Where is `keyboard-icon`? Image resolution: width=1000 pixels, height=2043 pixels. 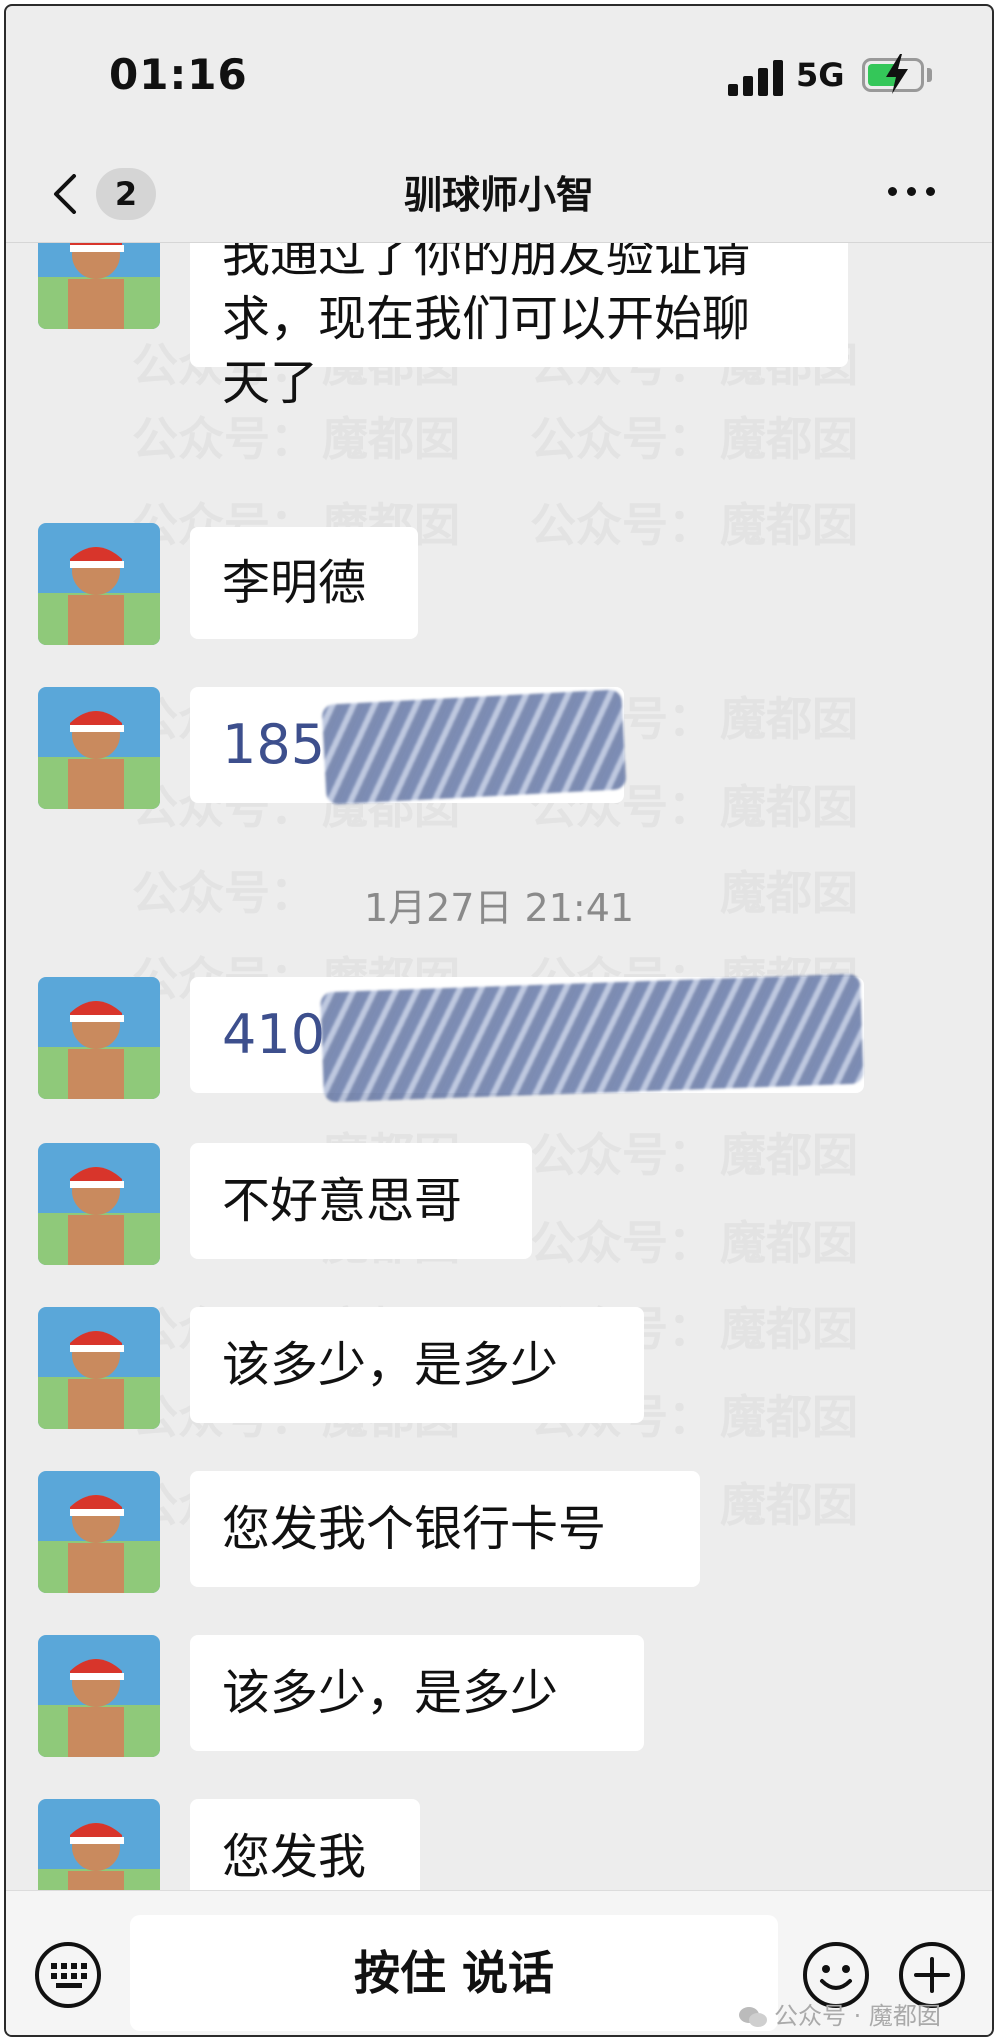
keyboard-icon is located at coordinates (68, 1975).